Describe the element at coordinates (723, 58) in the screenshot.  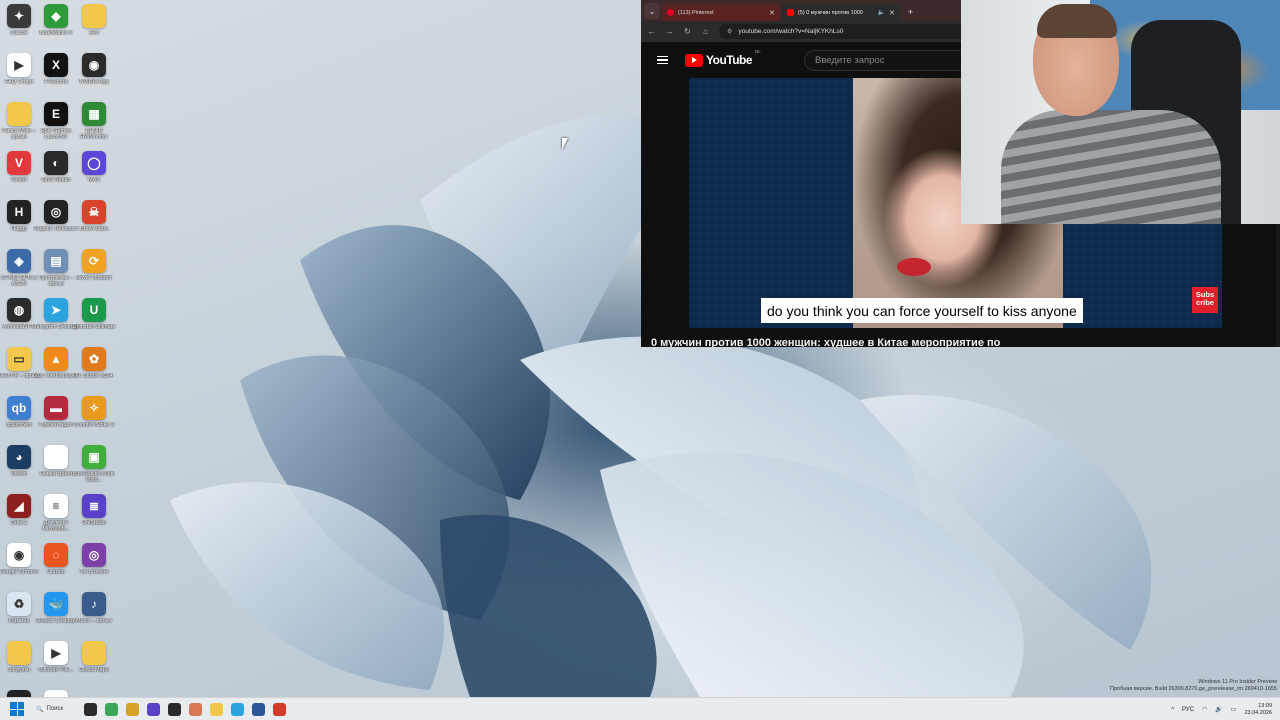
I see `youtube-logo: YouTube NL` at that location.